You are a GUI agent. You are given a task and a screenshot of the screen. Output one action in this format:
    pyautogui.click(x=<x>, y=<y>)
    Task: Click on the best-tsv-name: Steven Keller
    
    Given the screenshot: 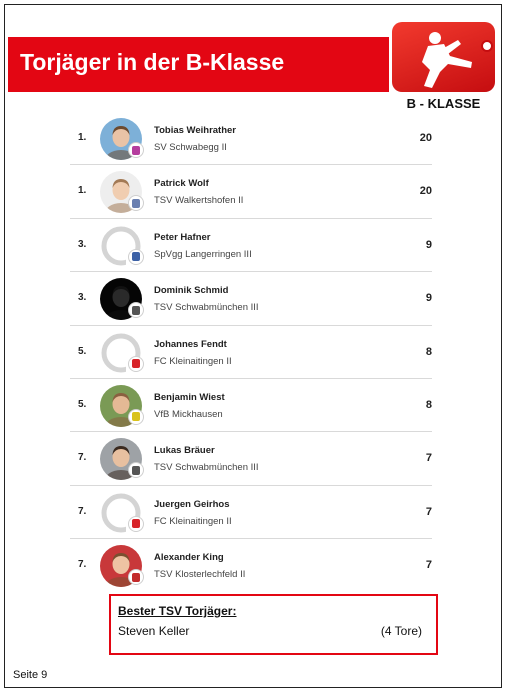 What is the action you would take?
    pyautogui.click(x=154, y=631)
    